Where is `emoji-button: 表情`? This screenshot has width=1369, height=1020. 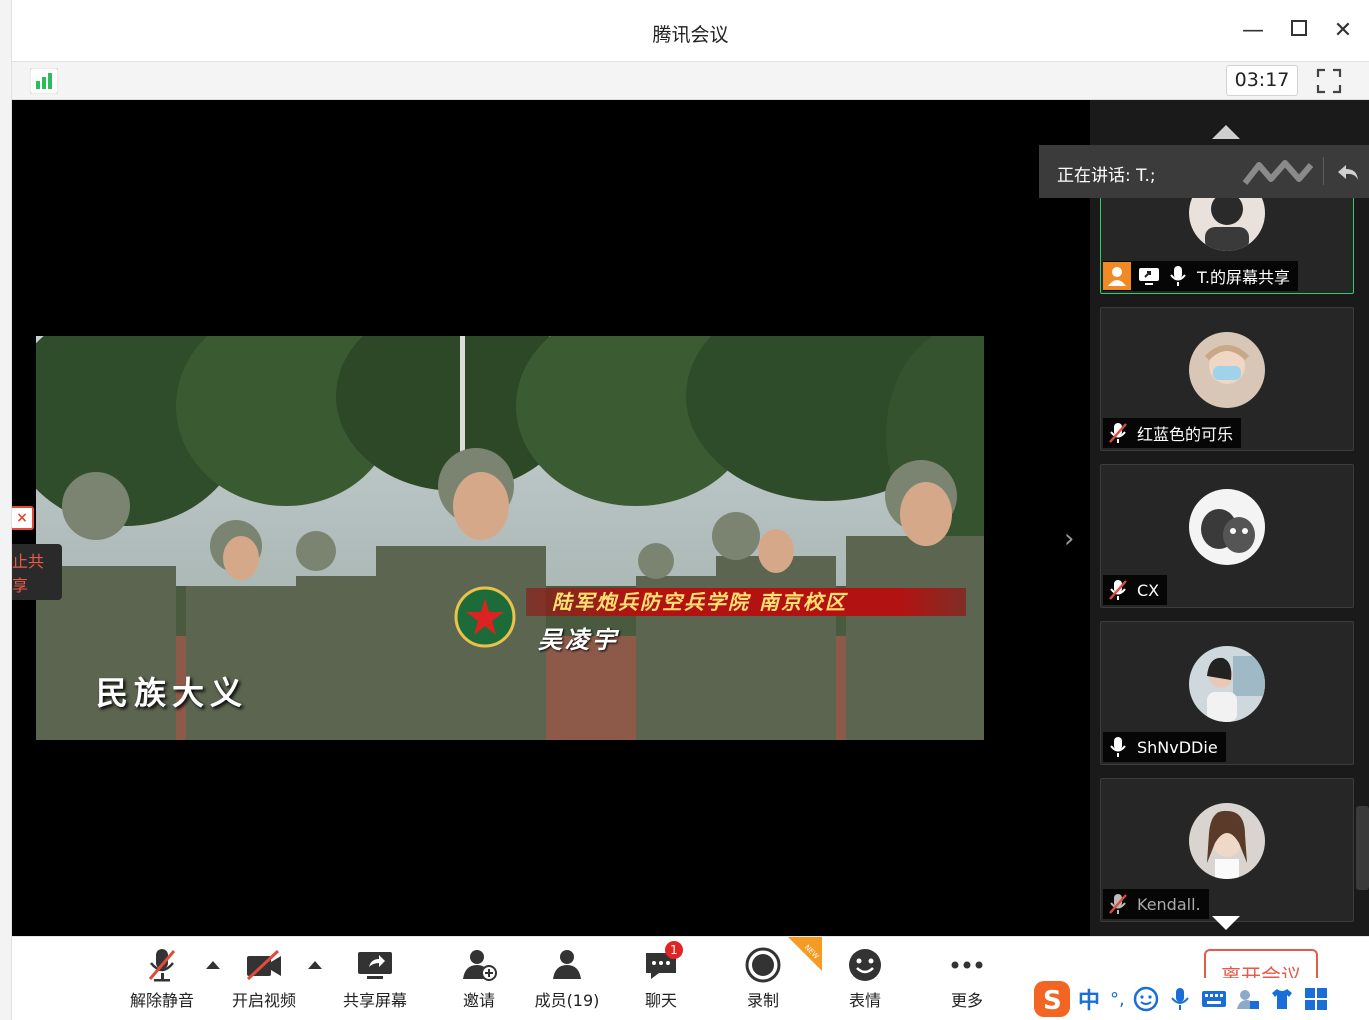
emoji-button: 表情 is located at coordinates (865, 978).